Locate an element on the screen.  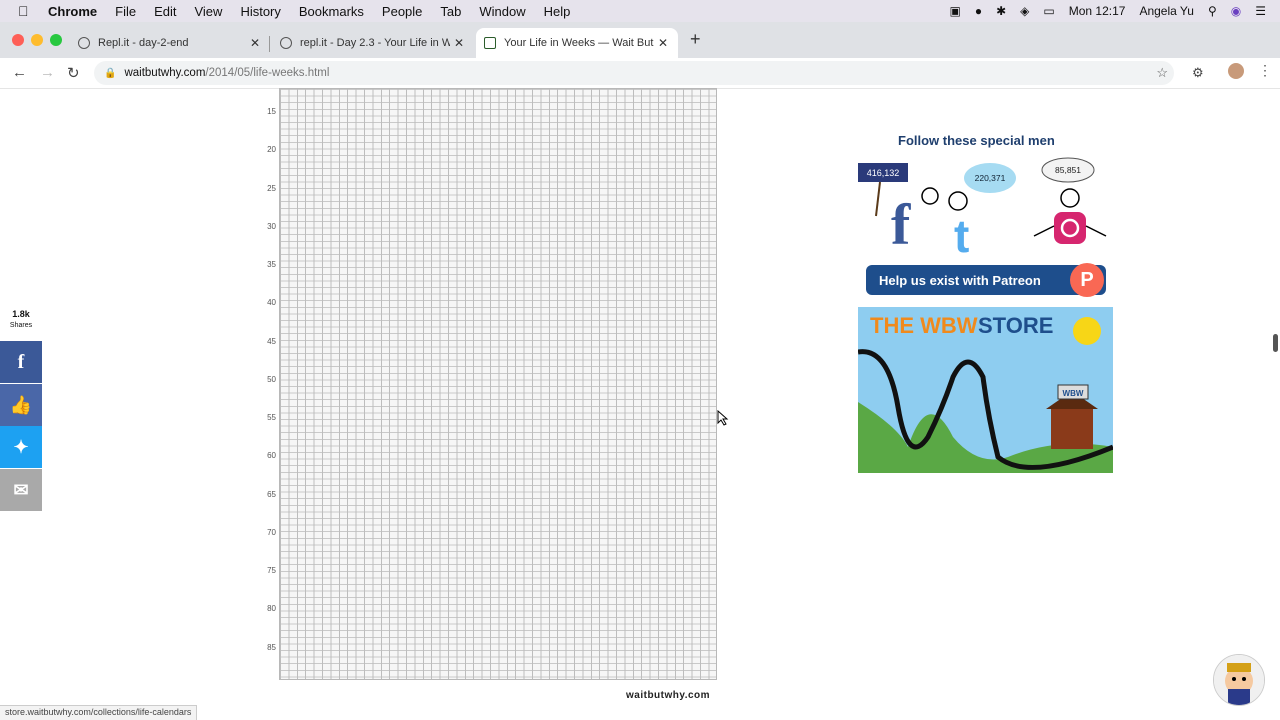
menu-history: History is located at coordinates (260, 11).